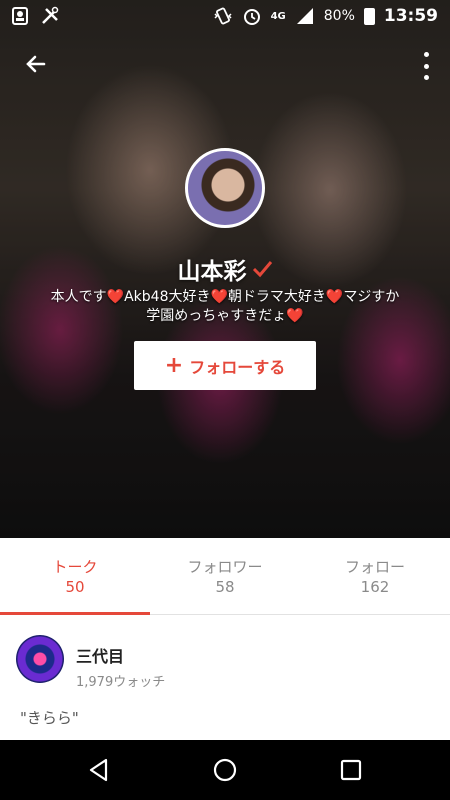 The image size is (450, 800). What do you see at coordinates (369, 16) in the screenshot?
I see `battery-icon` at bounding box center [369, 16].